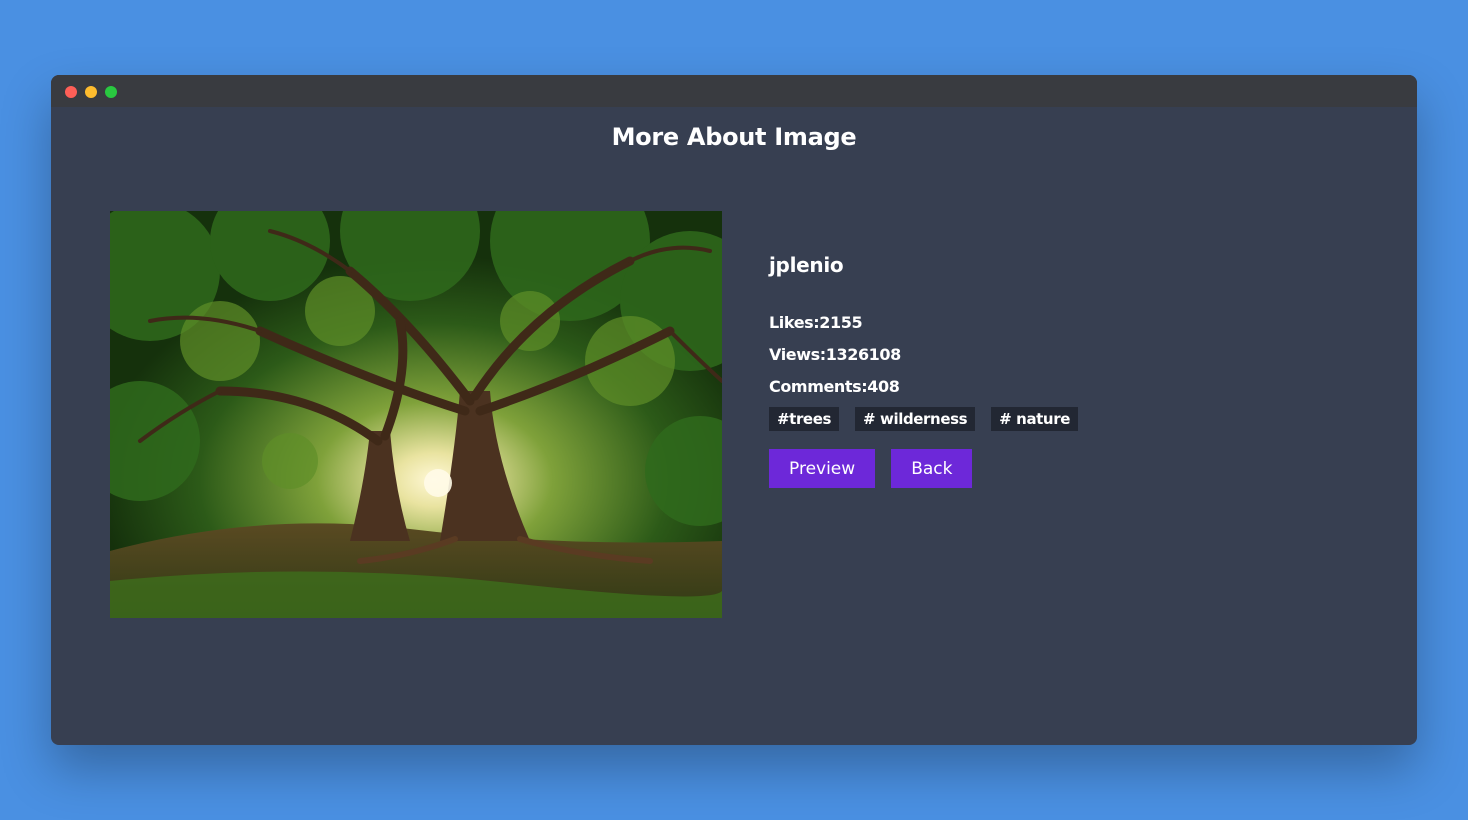  I want to click on comments-count: Comments:408, so click(834, 386).